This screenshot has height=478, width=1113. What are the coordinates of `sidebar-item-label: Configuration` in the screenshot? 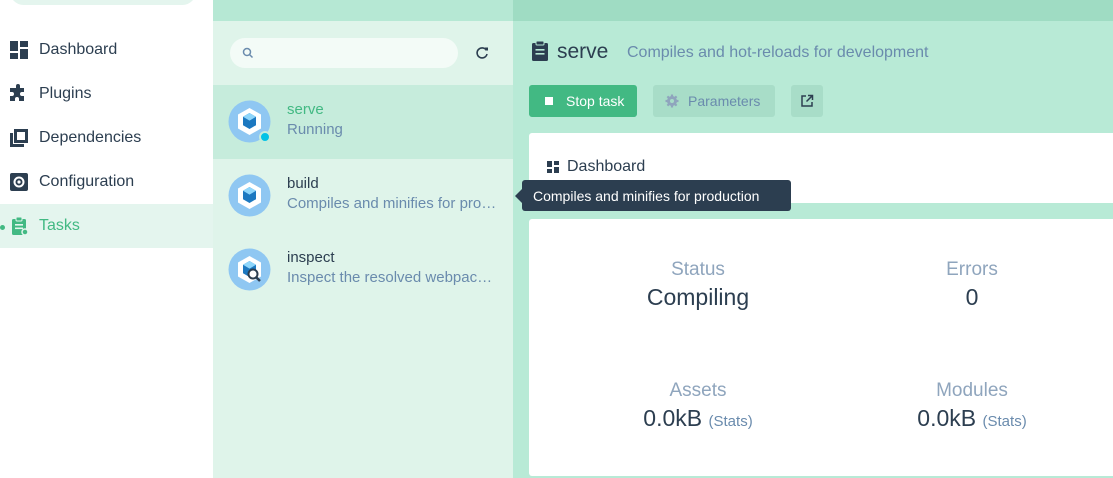 It's located at (87, 181).